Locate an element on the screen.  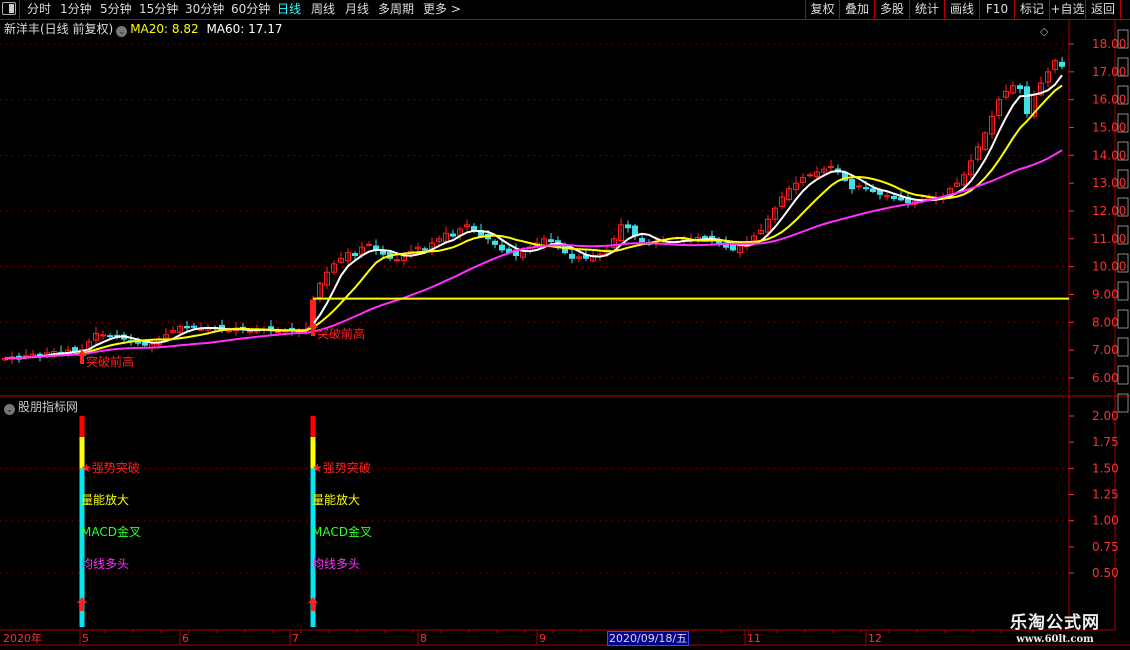
indicator-dropdown-icon: ⌄ is located at coordinates (9, 409).